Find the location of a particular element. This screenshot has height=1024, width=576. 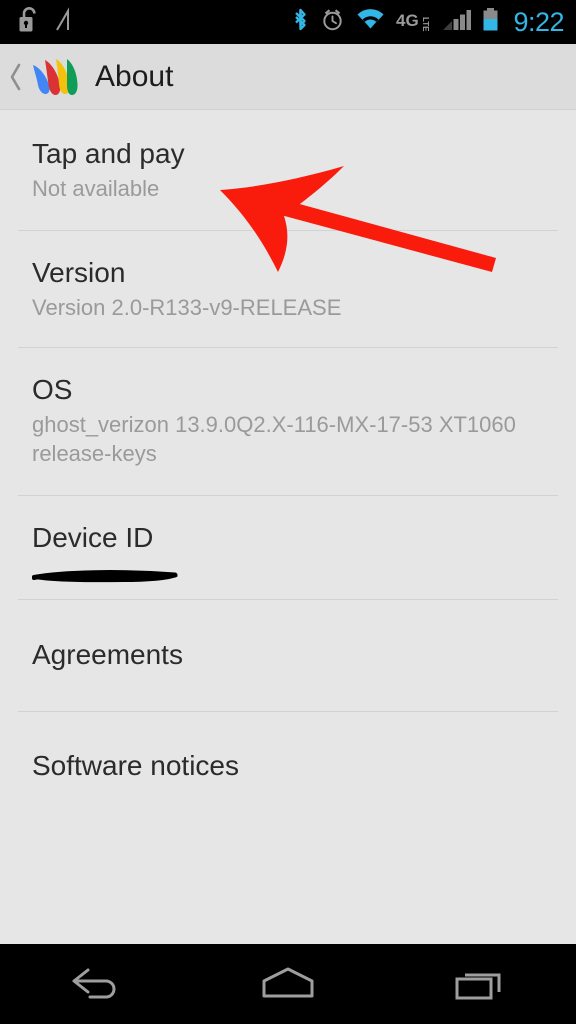

status-bar: 4G LTE 9:22 is located at coordinates (288, 22).